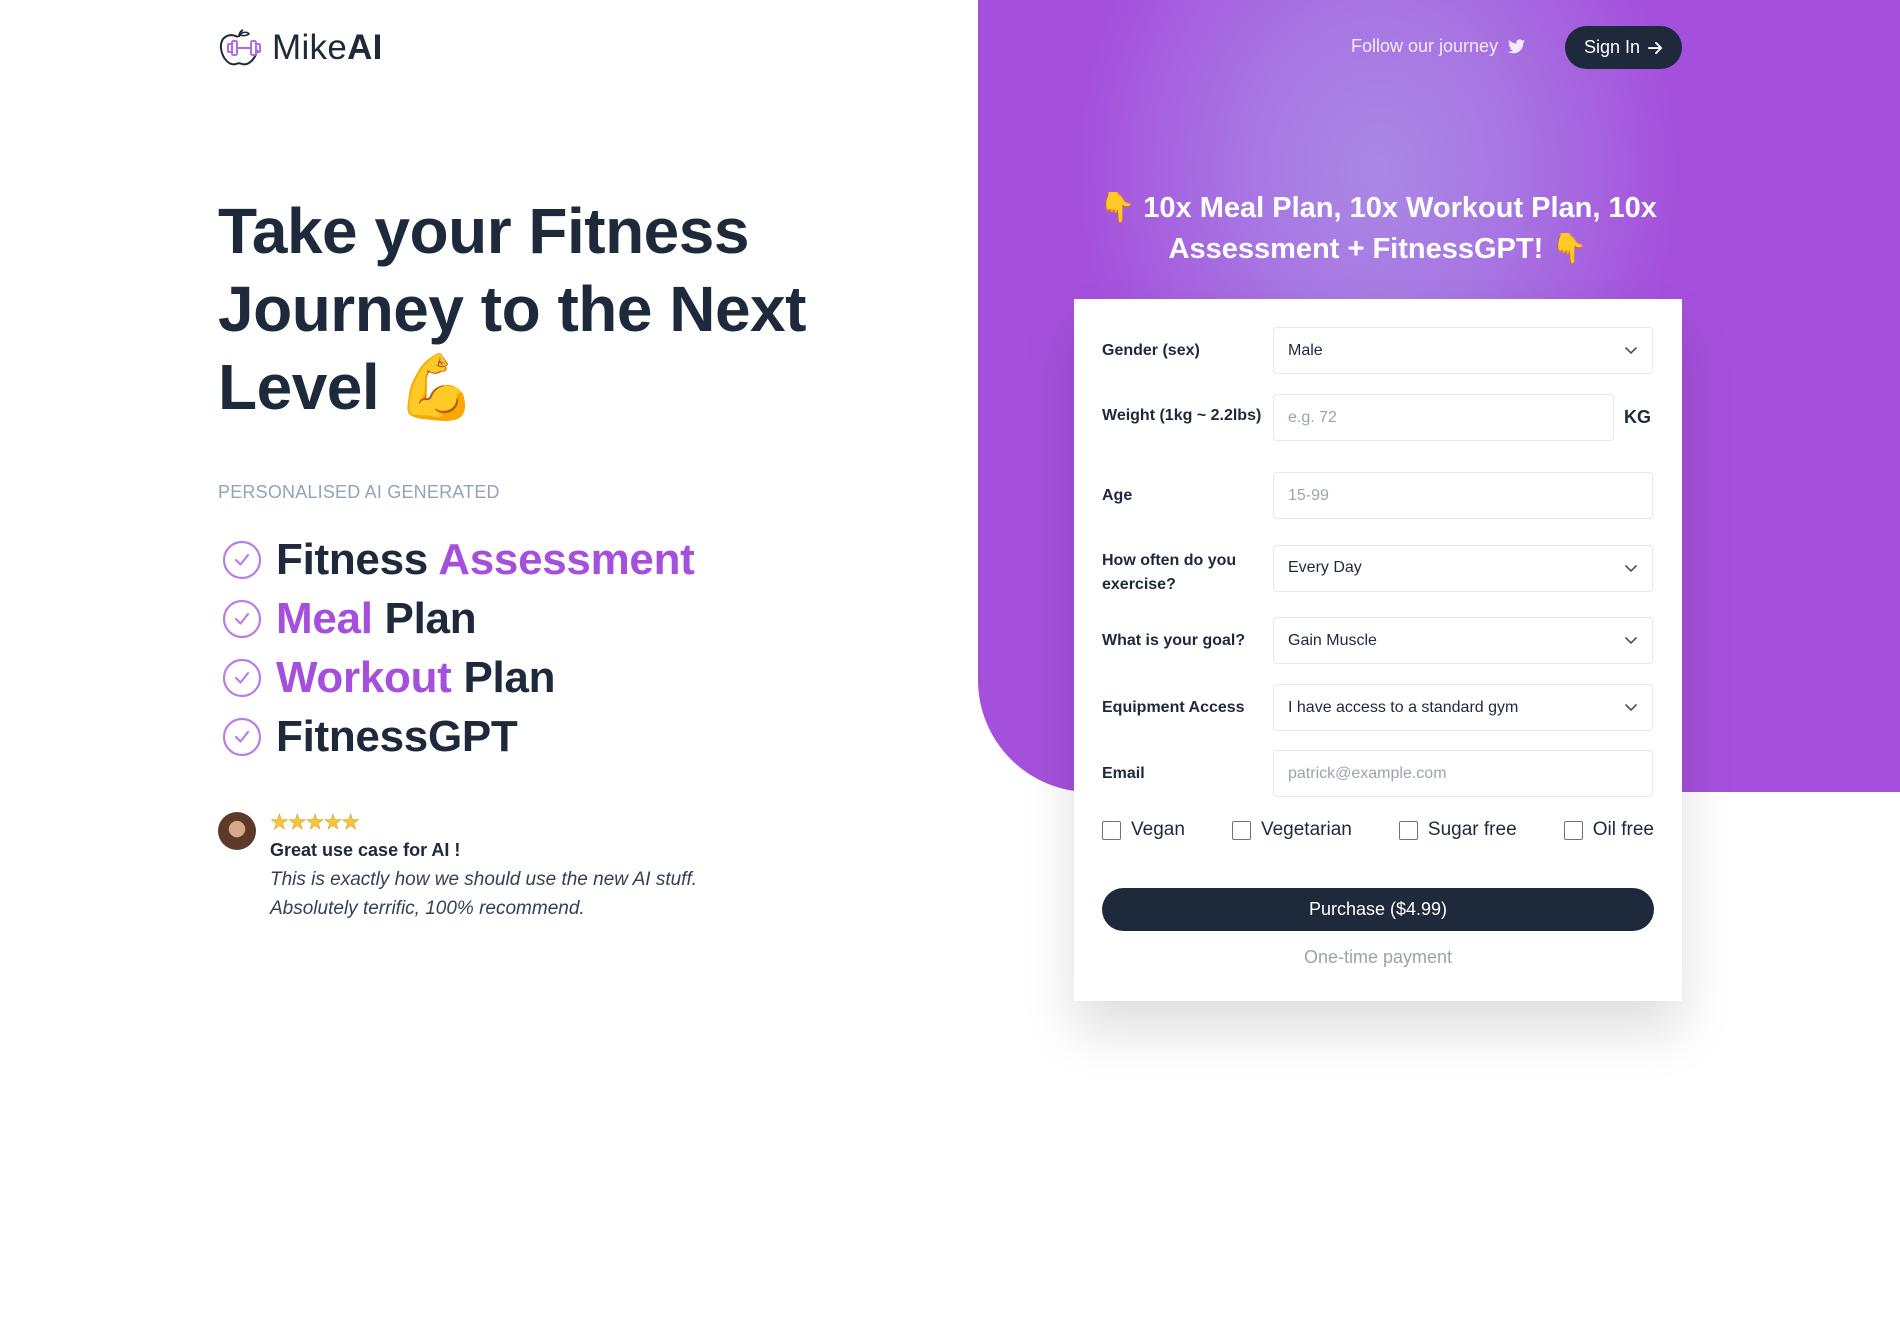 Image resolution: width=1900 pixels, height=1321 pixels. Describe the element at coordinates (566, 559) in the screenshot. I see `feature-label-accent: Assessment` at that location.